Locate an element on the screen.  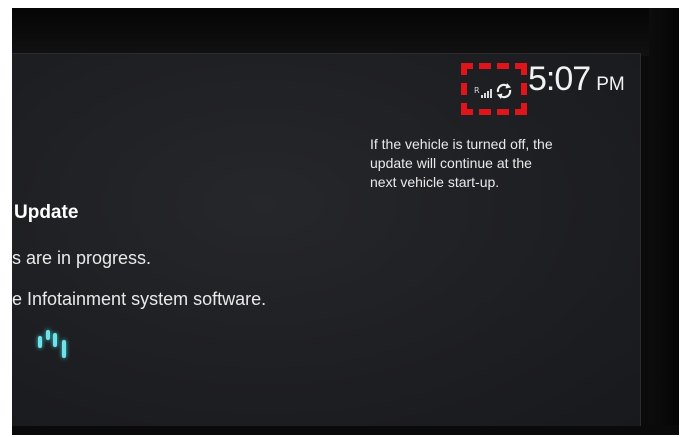
bezel-right is located at coordinates (664, 221).